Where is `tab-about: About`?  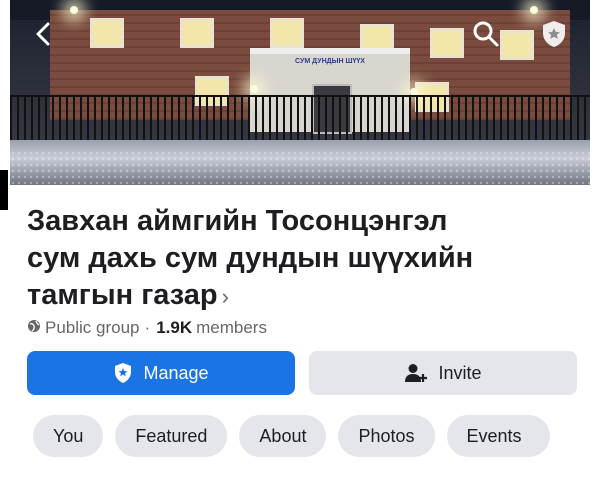 tab-about: About is located at coordinates (283, 436).